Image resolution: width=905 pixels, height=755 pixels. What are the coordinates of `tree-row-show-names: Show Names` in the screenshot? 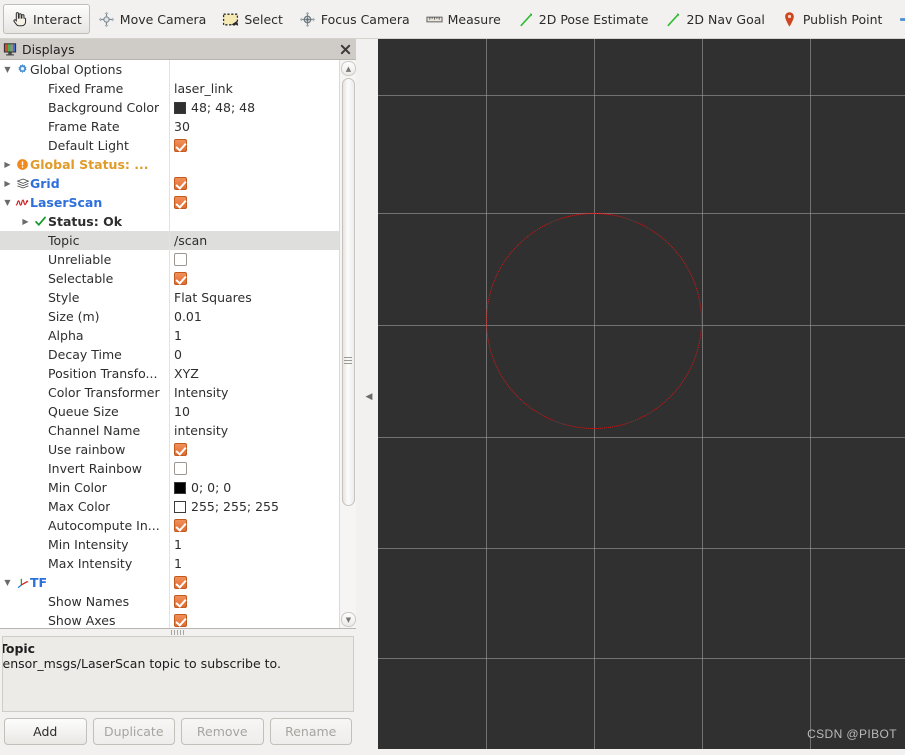 It's located at (169, 601).